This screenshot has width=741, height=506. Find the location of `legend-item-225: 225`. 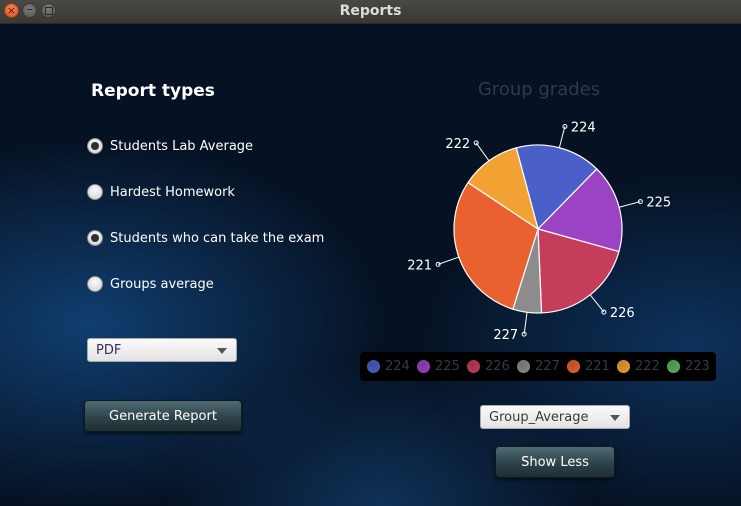

legend-item-225: 225 is located at coordinates (438, 366).